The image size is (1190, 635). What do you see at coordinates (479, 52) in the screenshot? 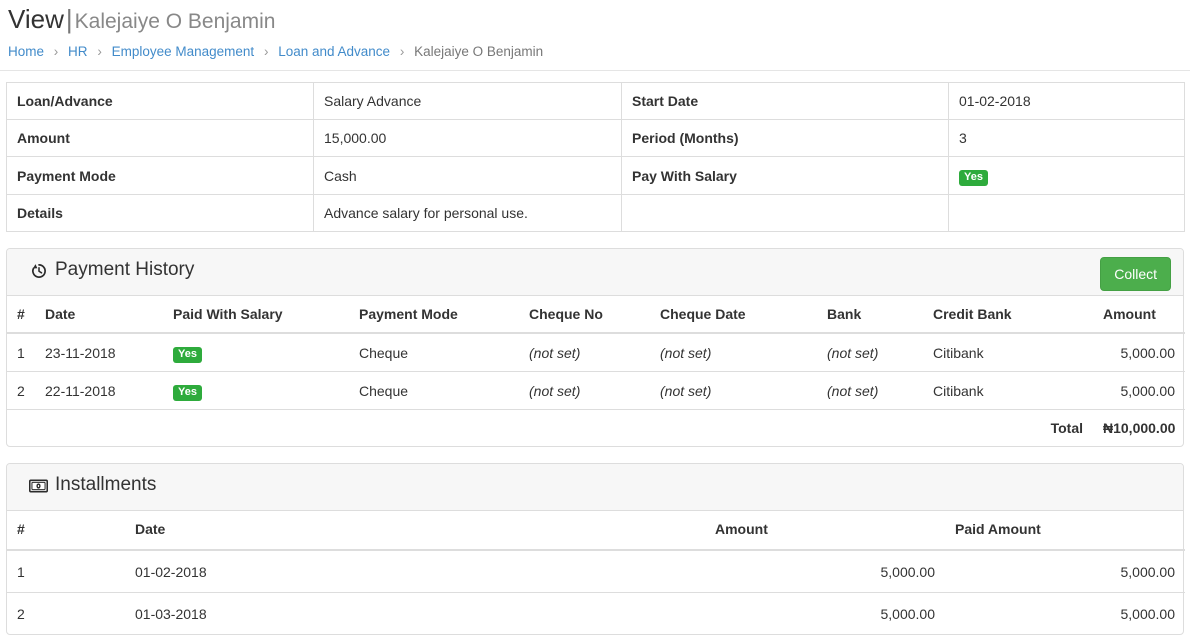
I see `breadcrumb-item-current: Kalejaiye O Benjamin` at bounding box center [479, 52].